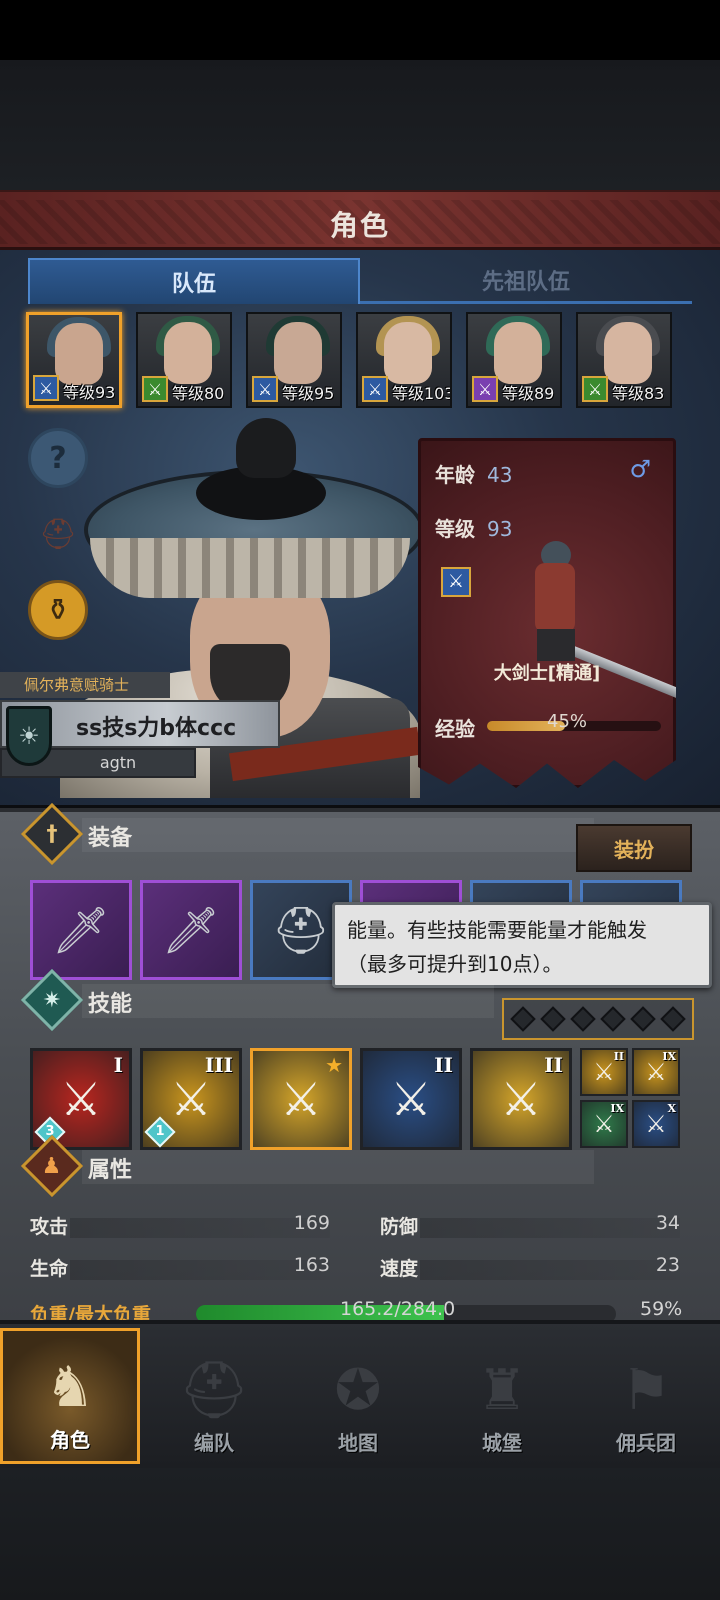 Image resolution: width=720 pixels, height=1600 pixels. Describe the element at coordinates (49, 1227) in the screenshot. I see `attack-label: 攻击` at that location.